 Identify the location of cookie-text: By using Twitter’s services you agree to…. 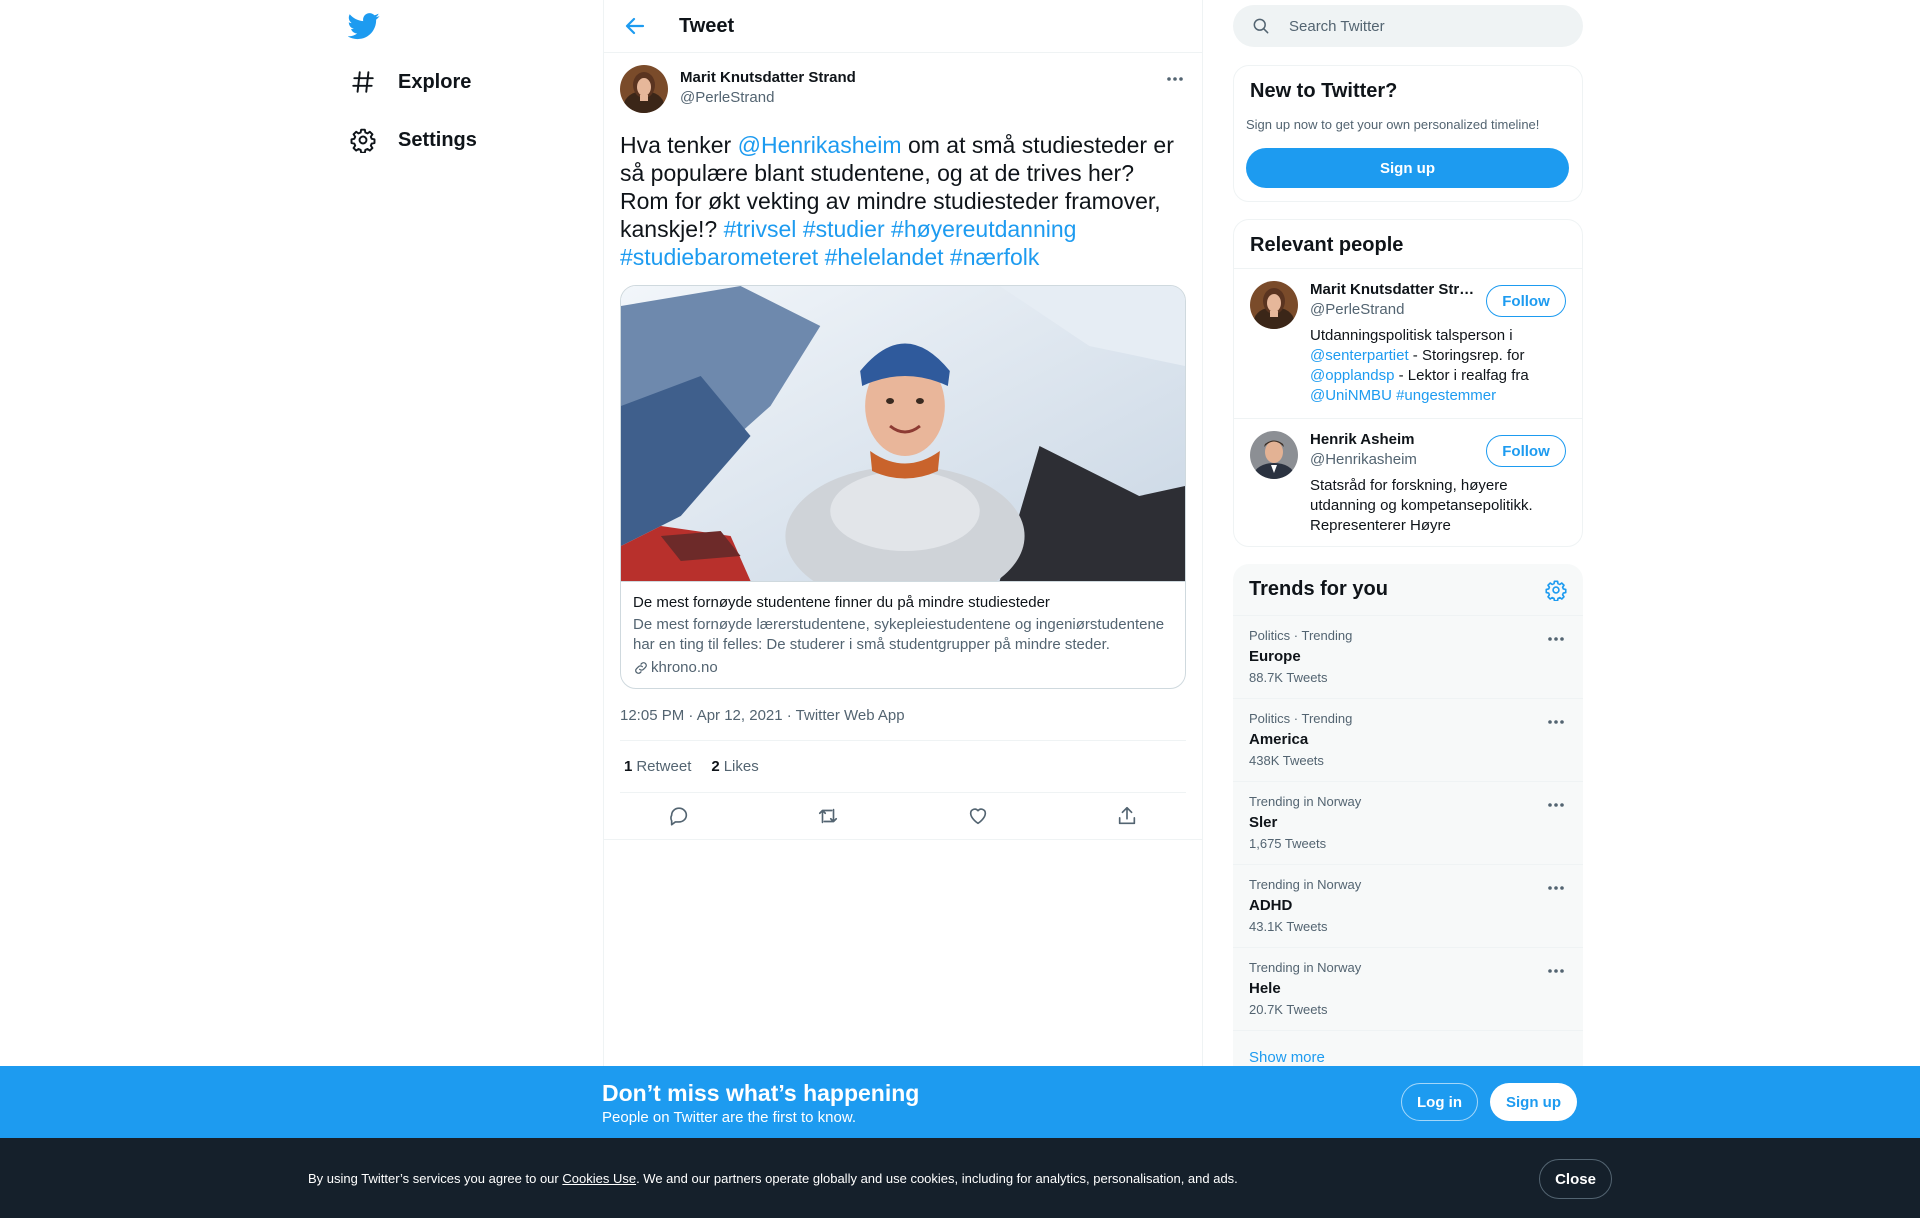
(773, 1178).